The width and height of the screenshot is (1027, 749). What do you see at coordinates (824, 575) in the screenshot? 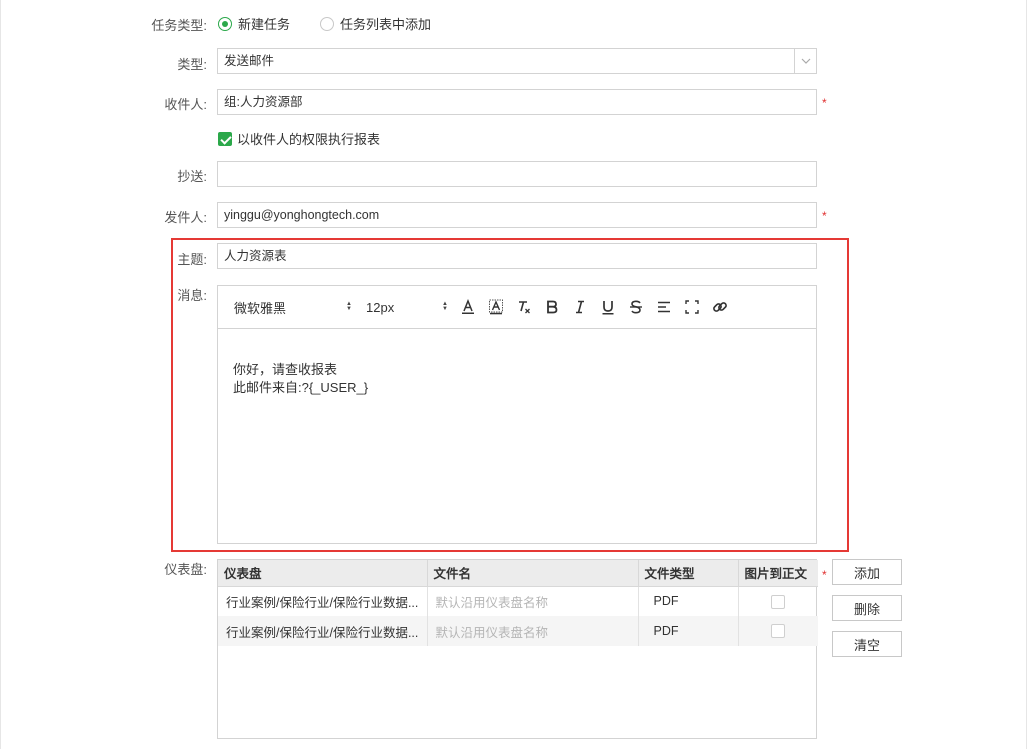
I see `dashboard-required-mark: *` at bounding box center [824, 575].